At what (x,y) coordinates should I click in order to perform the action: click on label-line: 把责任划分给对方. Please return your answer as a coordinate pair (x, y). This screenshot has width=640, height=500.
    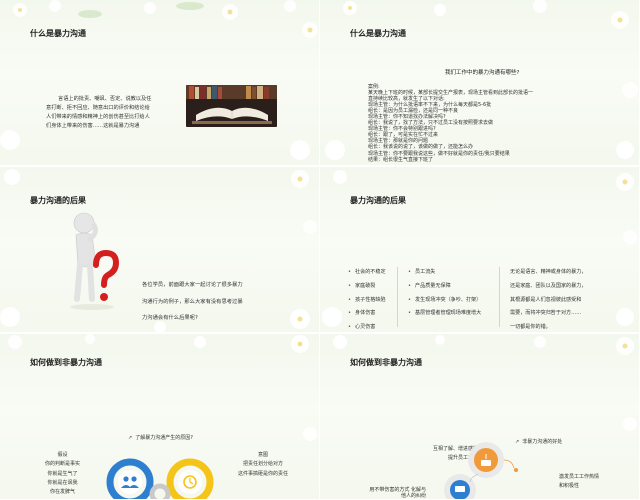
    Looking at the image, I should click on (263, 464).